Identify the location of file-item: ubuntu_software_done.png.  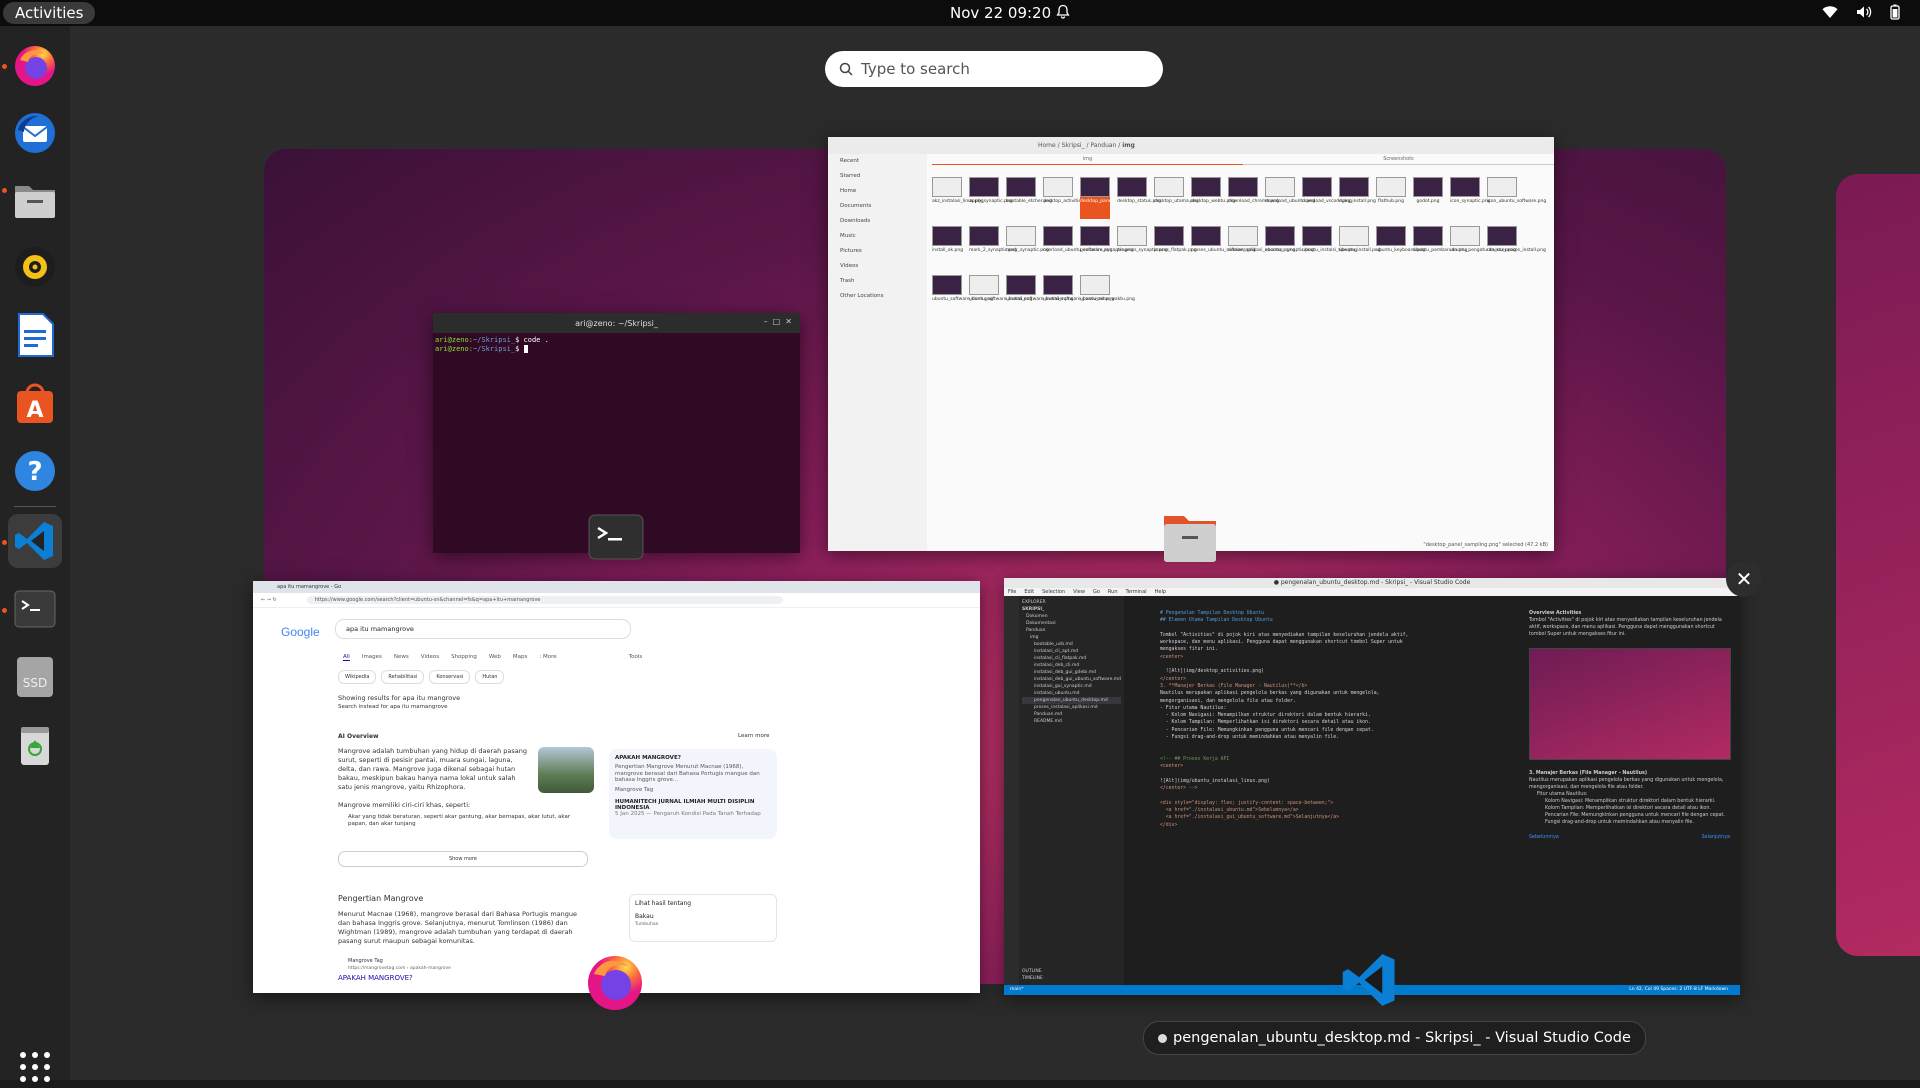
(962, 296).